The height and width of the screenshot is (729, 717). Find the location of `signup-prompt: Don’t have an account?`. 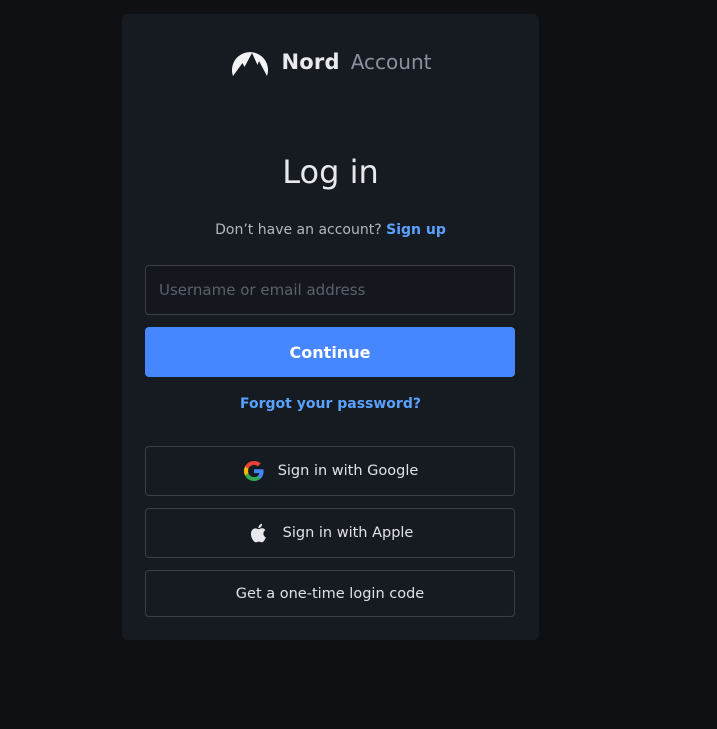

signup-prompt: Don’t have an account? is located at coordinates (298, 230).